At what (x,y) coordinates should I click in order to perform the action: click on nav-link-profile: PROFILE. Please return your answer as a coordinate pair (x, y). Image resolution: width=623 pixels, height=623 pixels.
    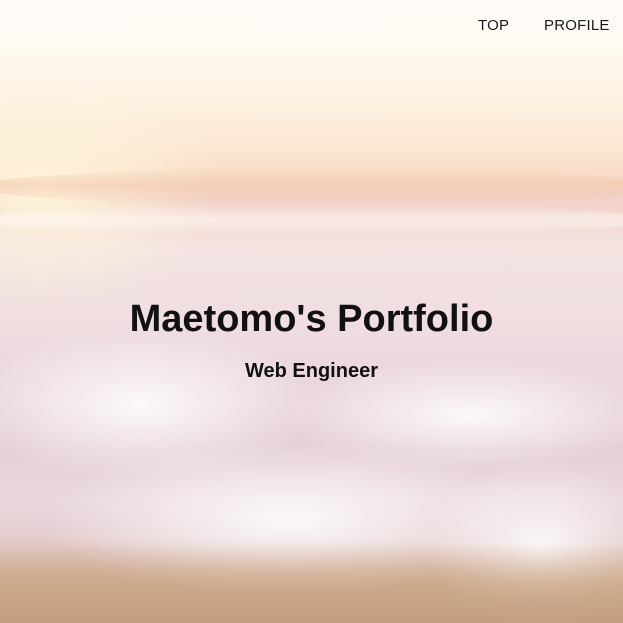
    Looking at the image, I should click on (577, 25).